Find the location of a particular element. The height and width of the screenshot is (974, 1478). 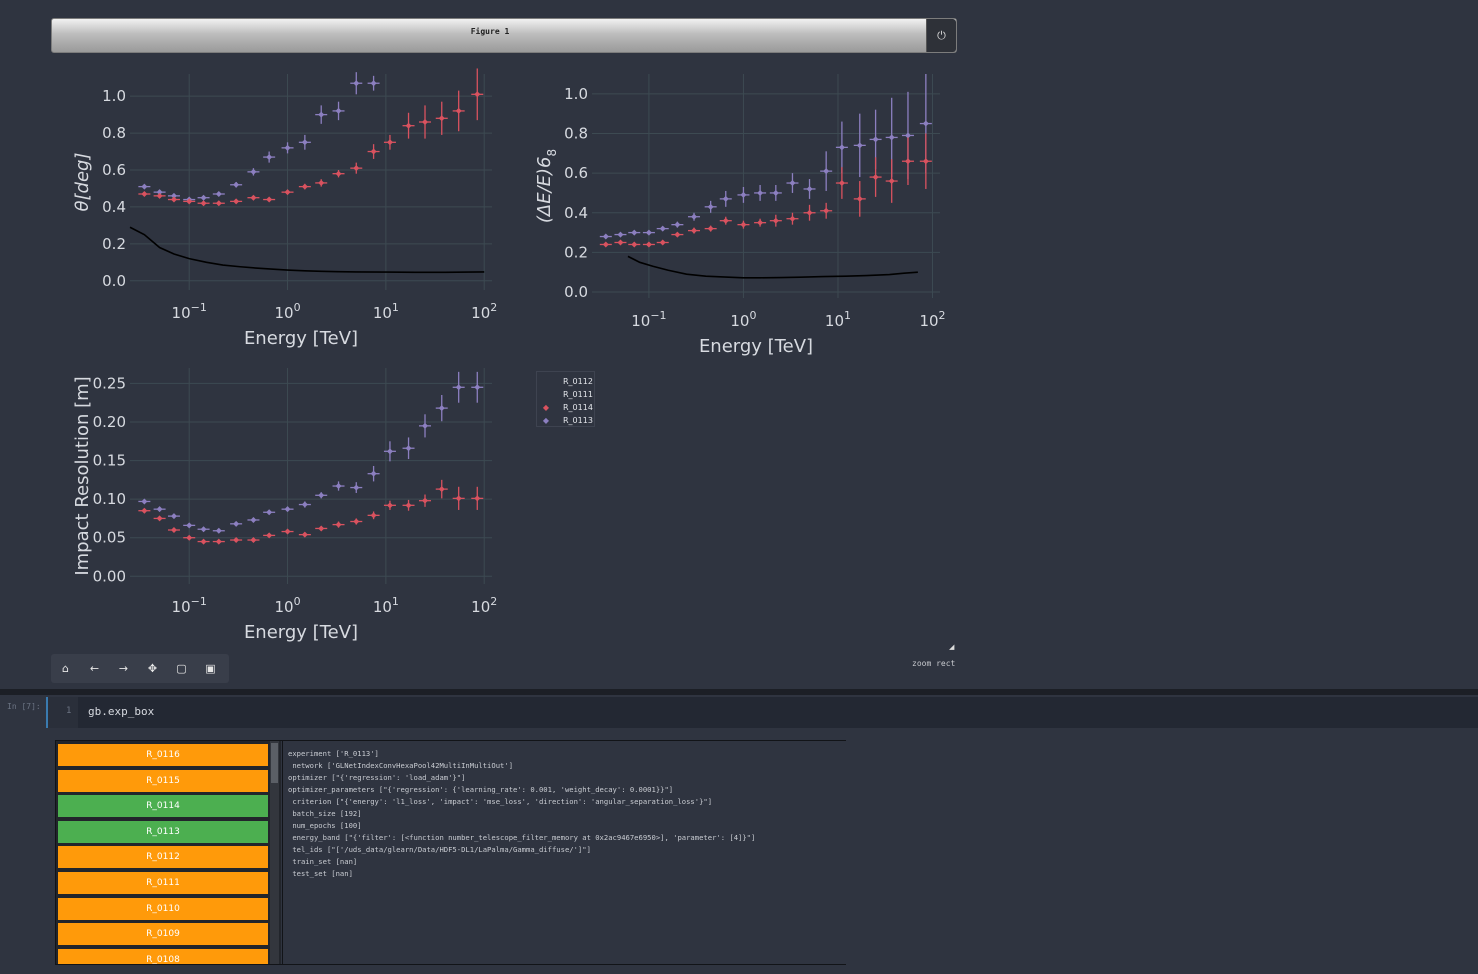

scrollbar-thumb is located at coordinates (274, 763).